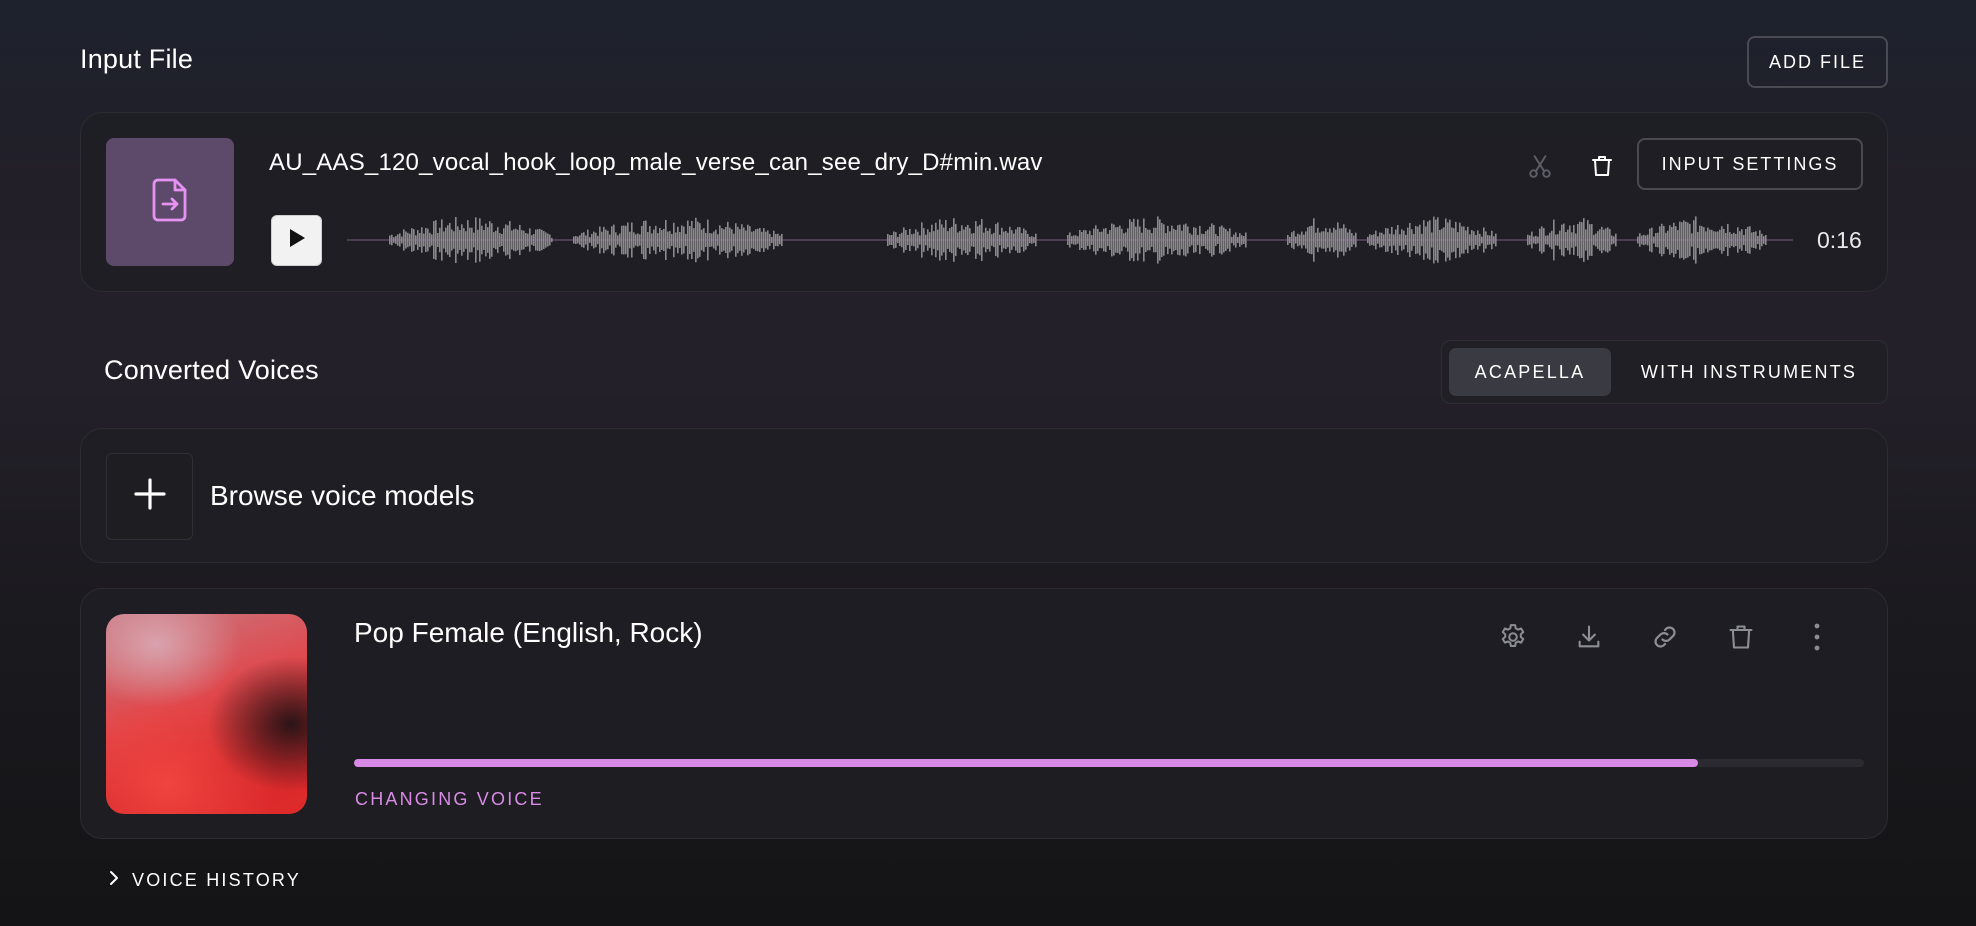  What do you see at coordinates (216, 880) in the screenshot?
I see `voice-history-label: VOICE HISTORY` at bounding box center [216, 880].